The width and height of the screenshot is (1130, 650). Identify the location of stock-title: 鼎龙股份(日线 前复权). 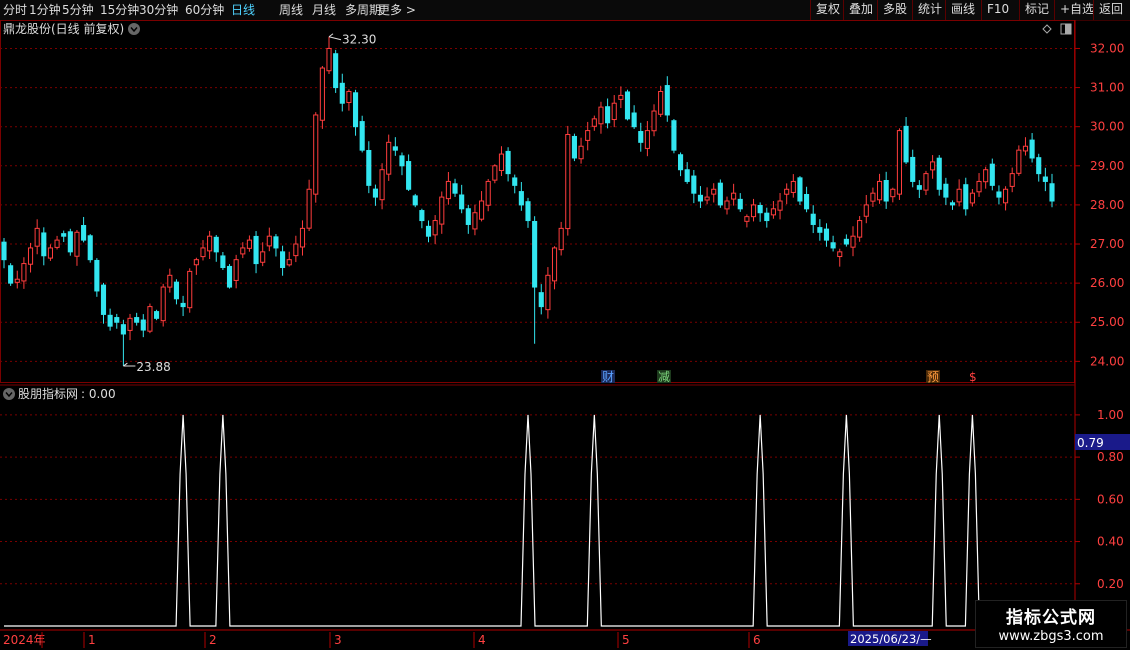
(63, 28).